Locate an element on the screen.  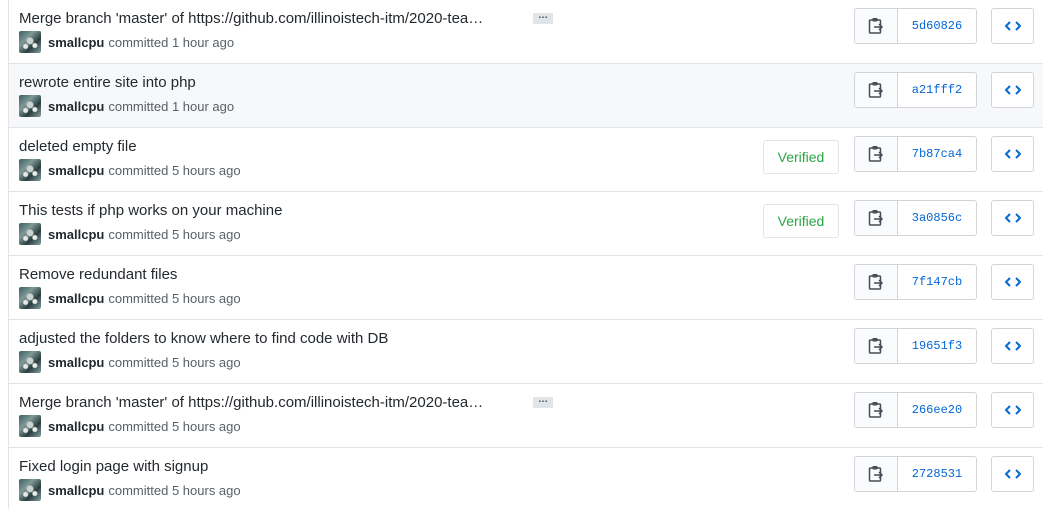
sha-button-group: 2728531 is located at coordinates (915, 474).